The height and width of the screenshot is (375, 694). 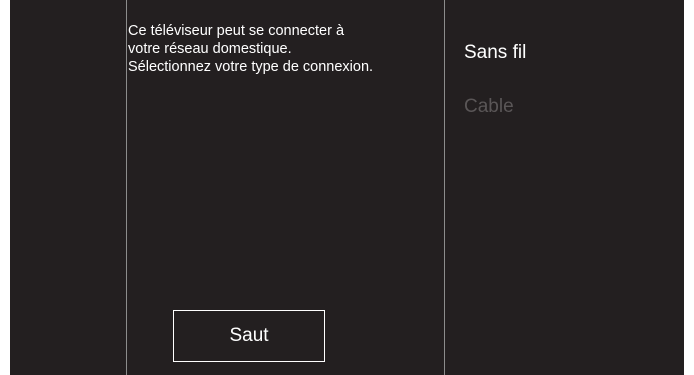 I want to click on instruction-line-2: votre réseau domestique., so click(x=210, y=49).